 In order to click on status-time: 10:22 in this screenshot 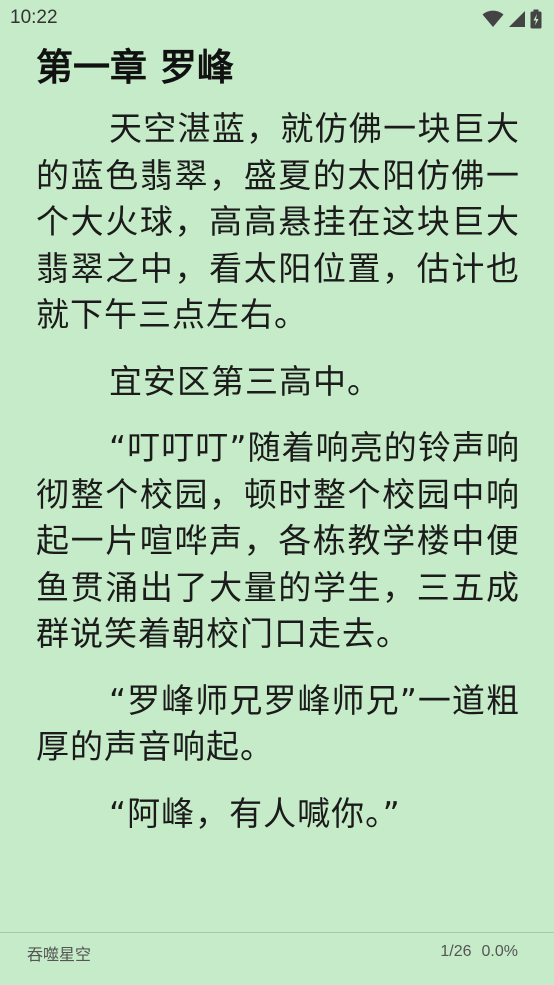, I will do `click(34, 17)`.